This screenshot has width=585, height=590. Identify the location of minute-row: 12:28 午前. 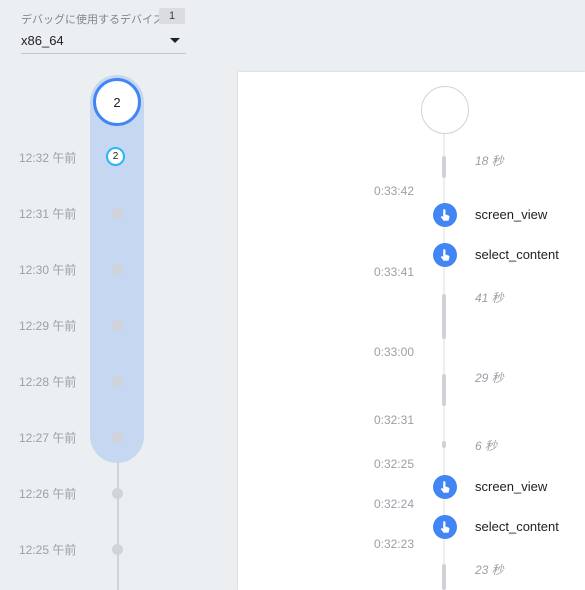
(70, 381).